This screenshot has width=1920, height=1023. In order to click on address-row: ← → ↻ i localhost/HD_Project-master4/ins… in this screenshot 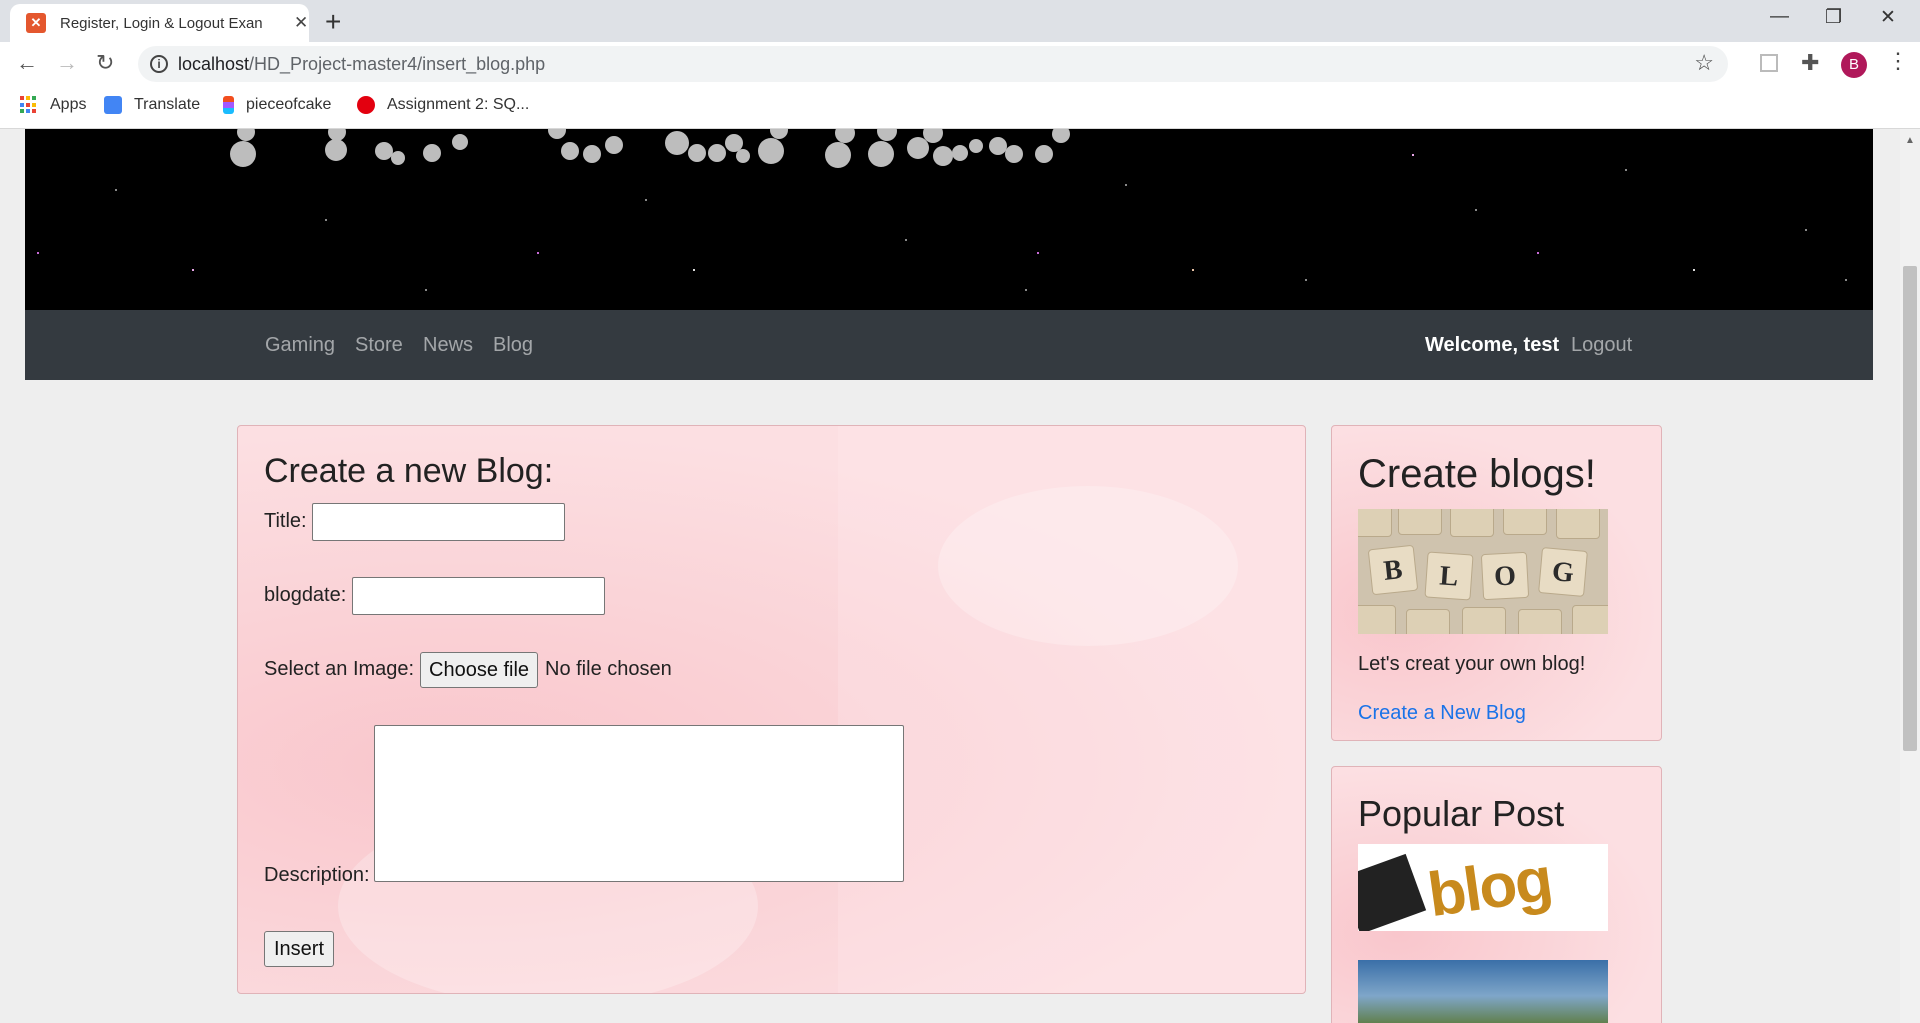, I will do `click(960, 64)`.